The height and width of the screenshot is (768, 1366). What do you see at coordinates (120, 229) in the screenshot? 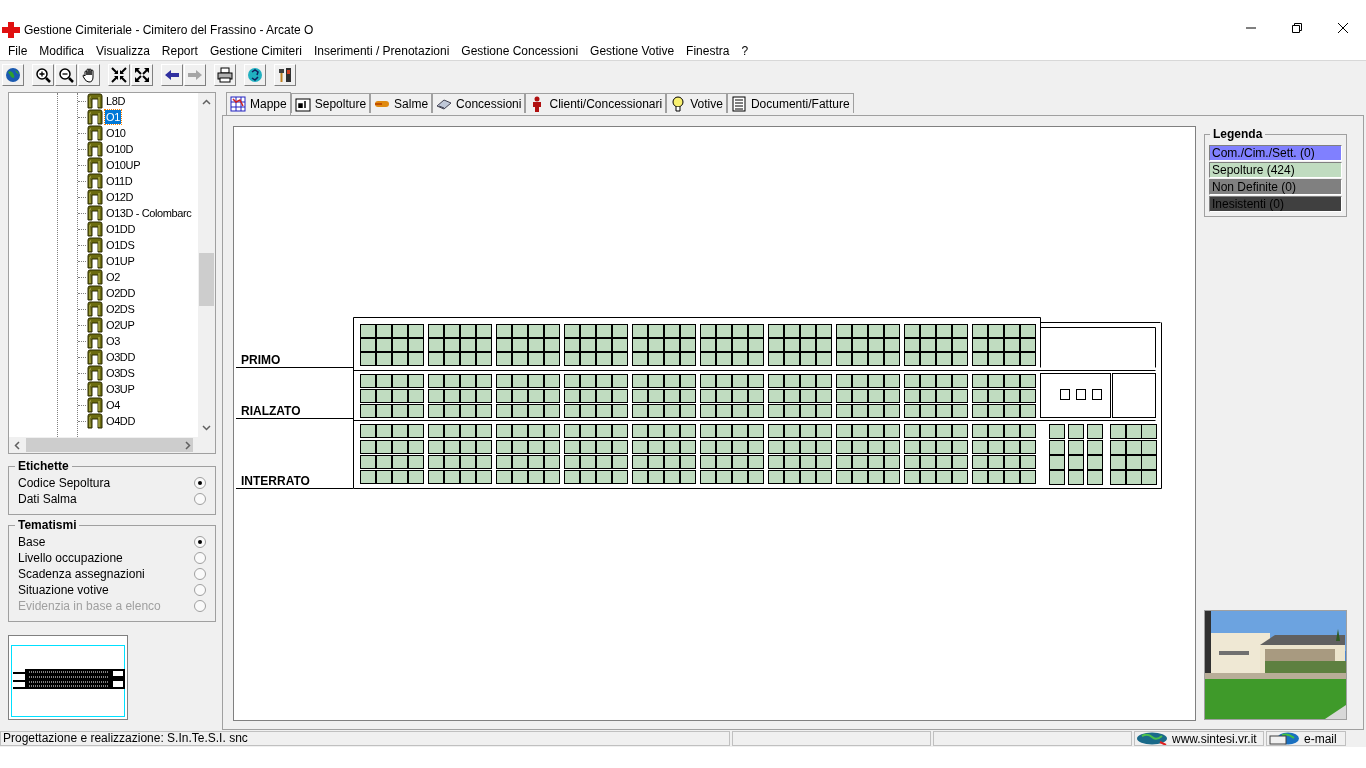
I see `tree-item: O1DD` at bounding box center [120, 229].